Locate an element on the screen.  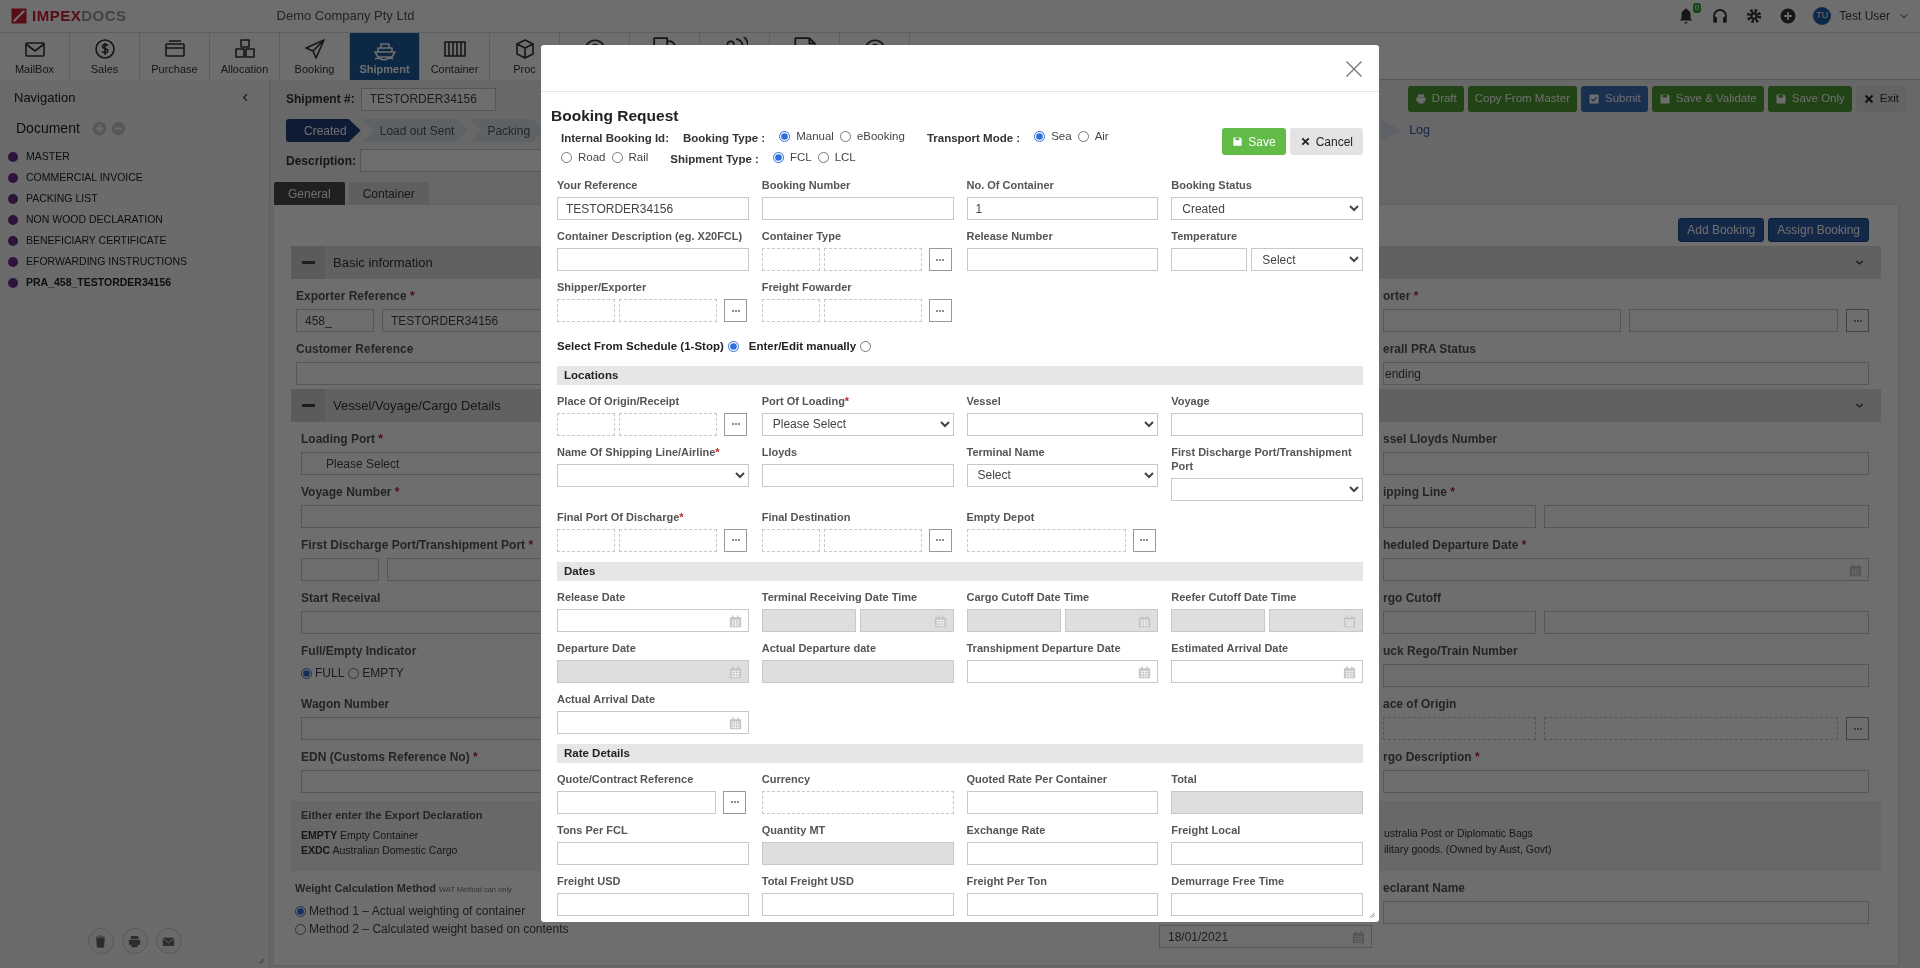
field-label: Exporter Reference * is located at coordinates (355, 296).